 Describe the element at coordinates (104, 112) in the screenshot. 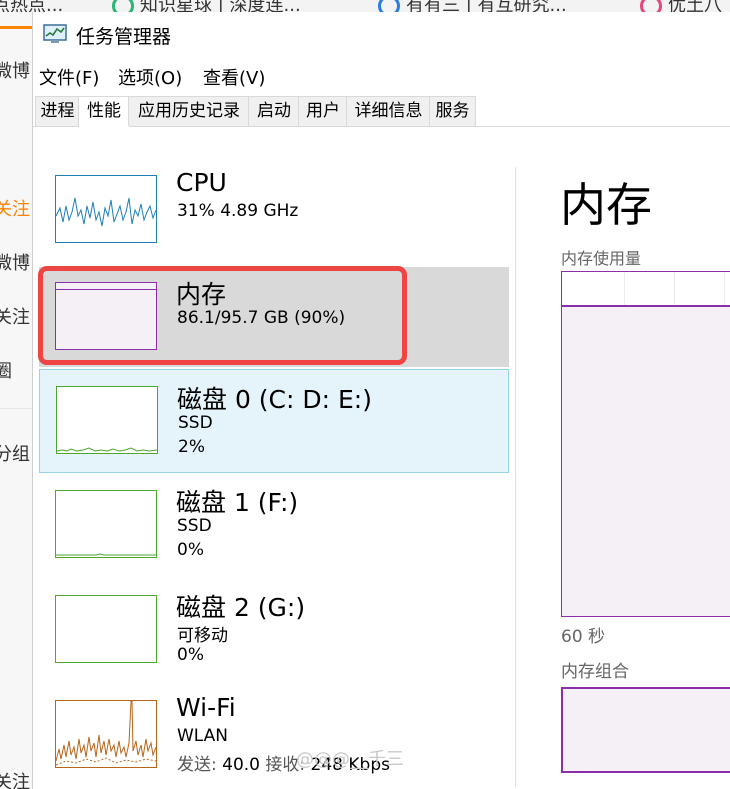

I see `tab-performance: 性能` at that location.